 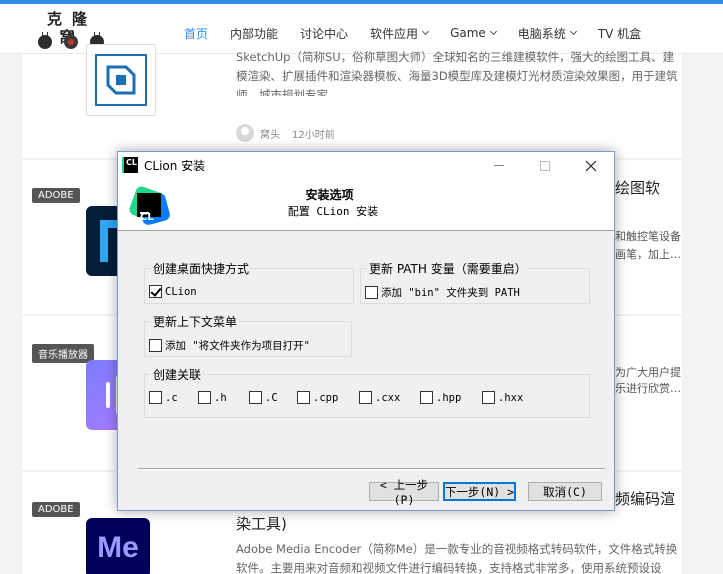 I want to click on file-association-group: 创建关联 .c .h .C .cpp .cxx .hpp .hxx, so click(x=367, y=392).